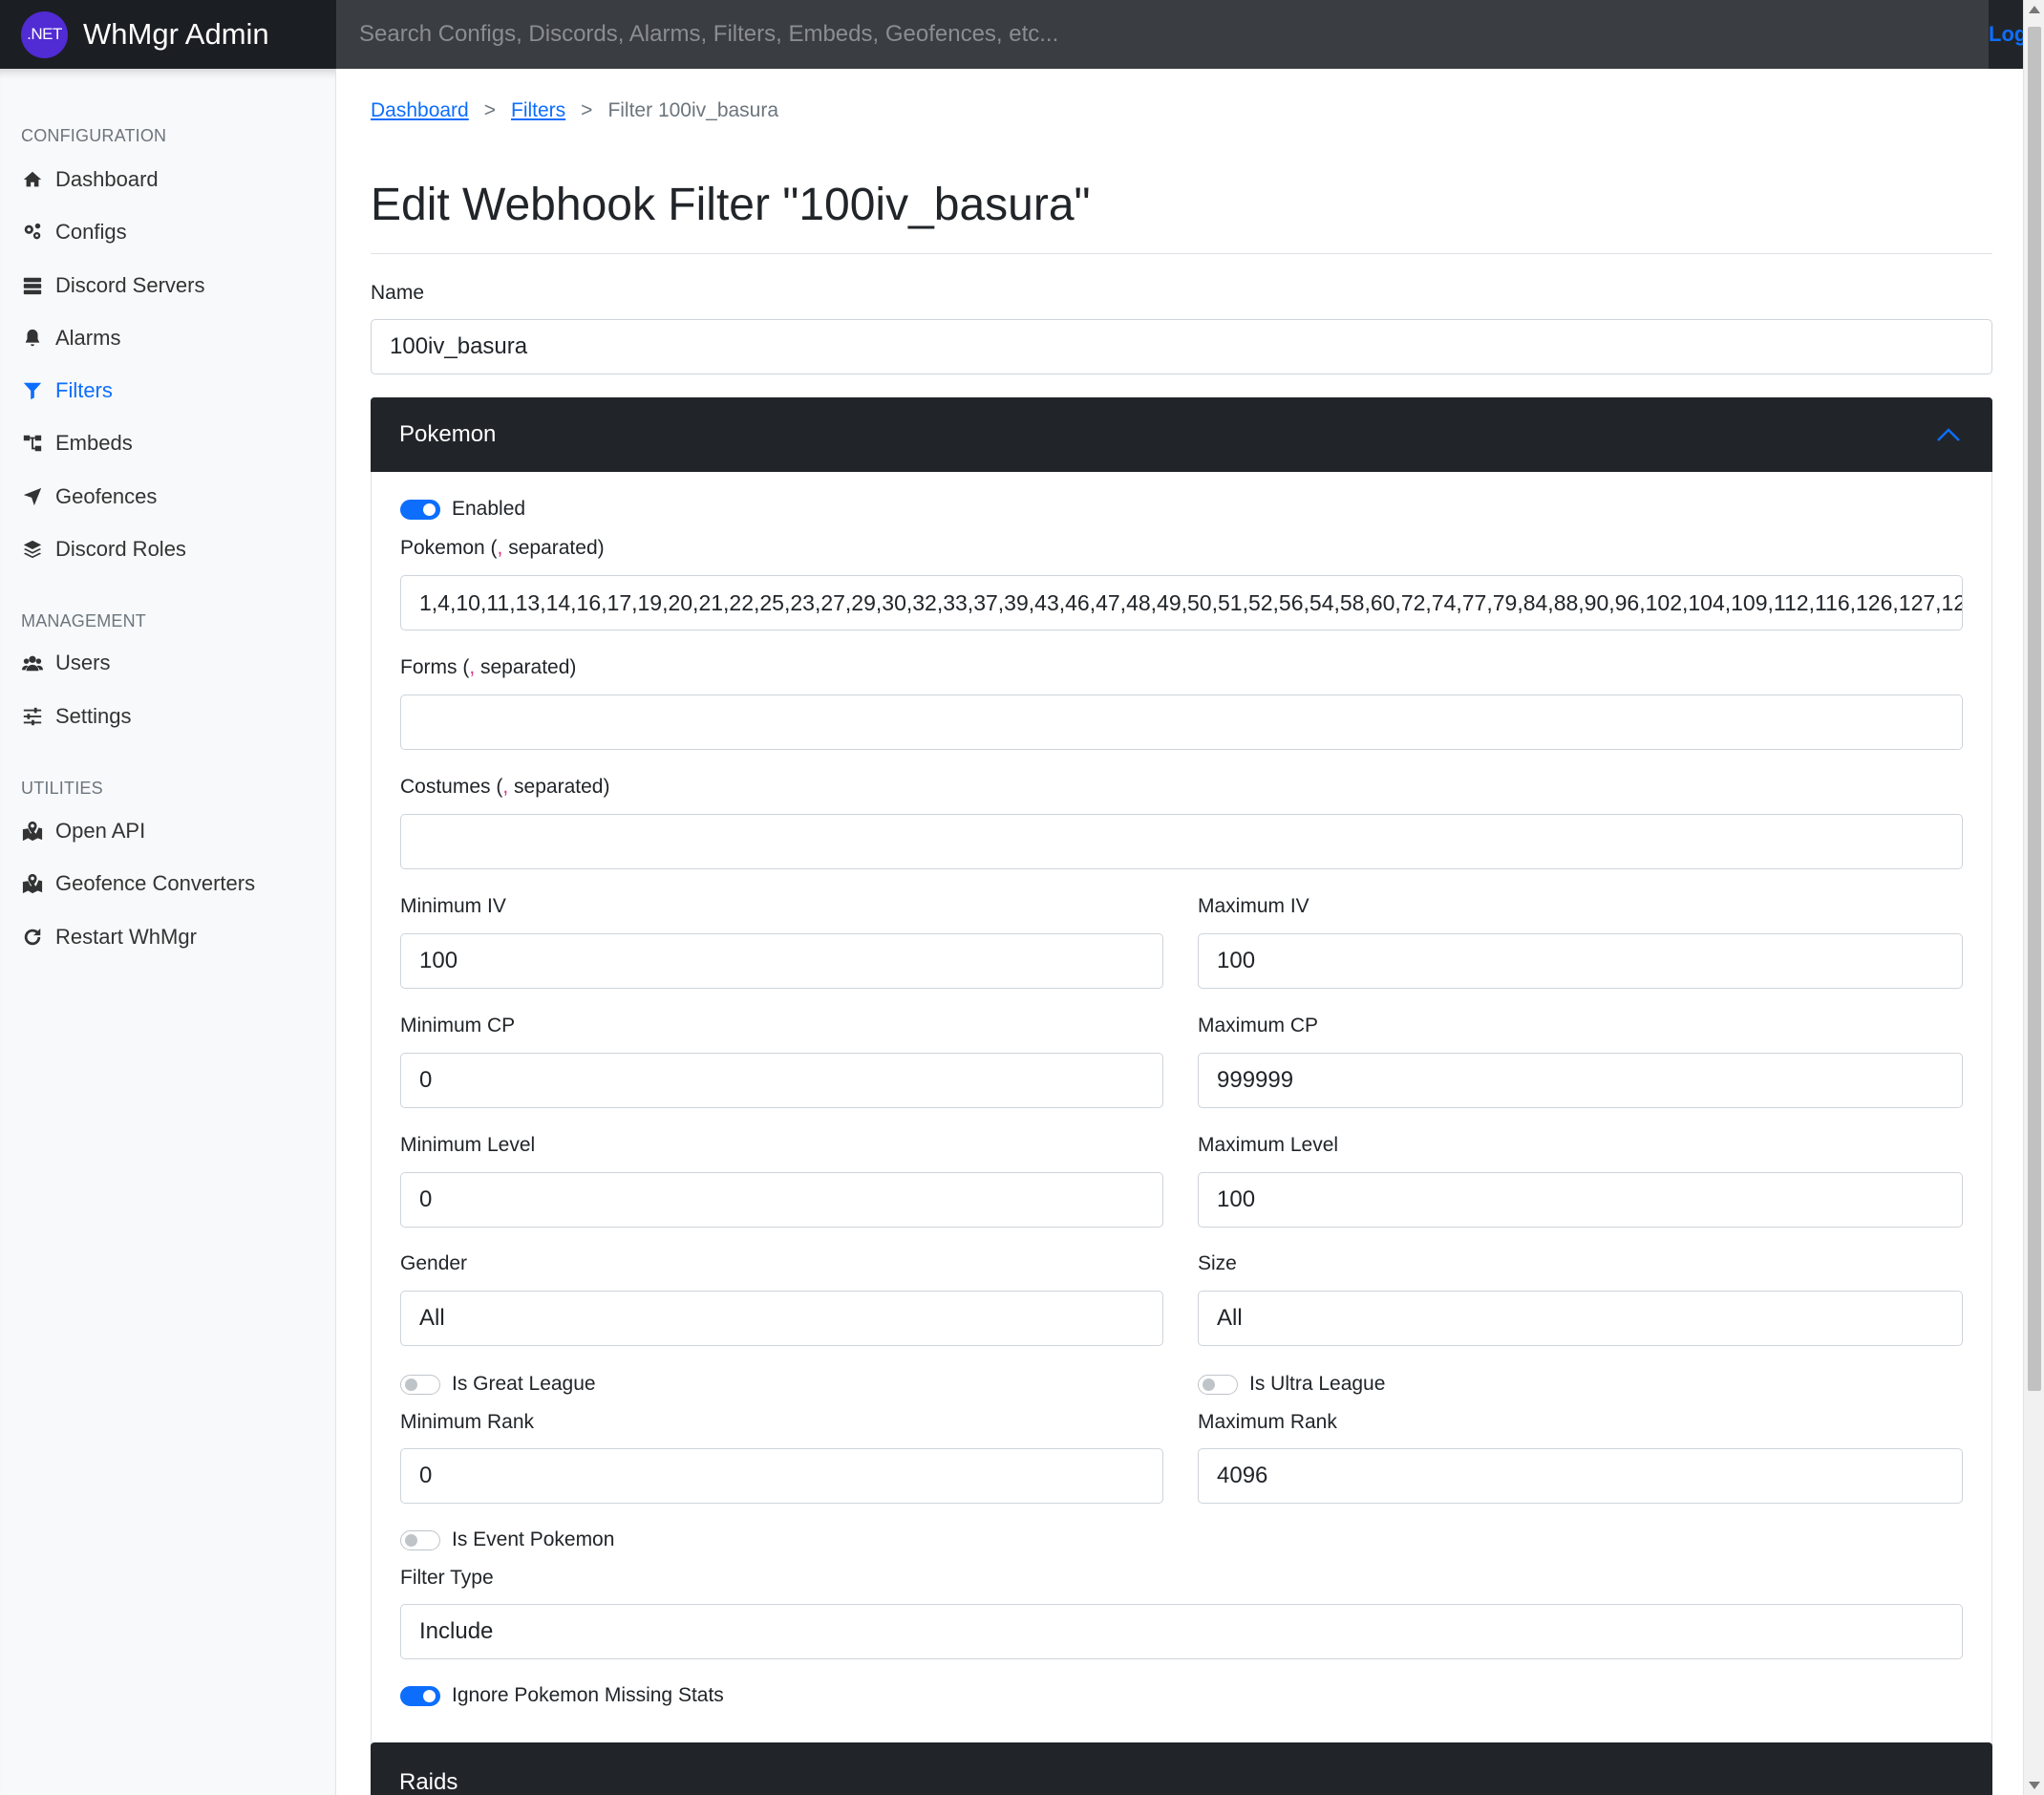 The width and height of the screenshot is (2044, 1795). I want to click on redo-icon, so click(32, 937).